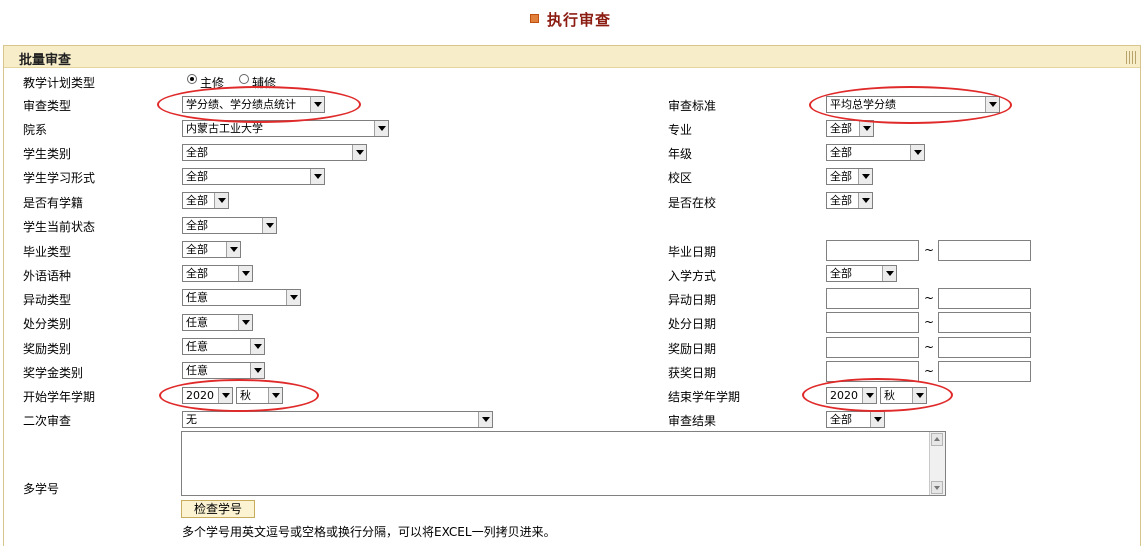  I want to click on department-select: 内蒙古工业大学, so click(285, 128).